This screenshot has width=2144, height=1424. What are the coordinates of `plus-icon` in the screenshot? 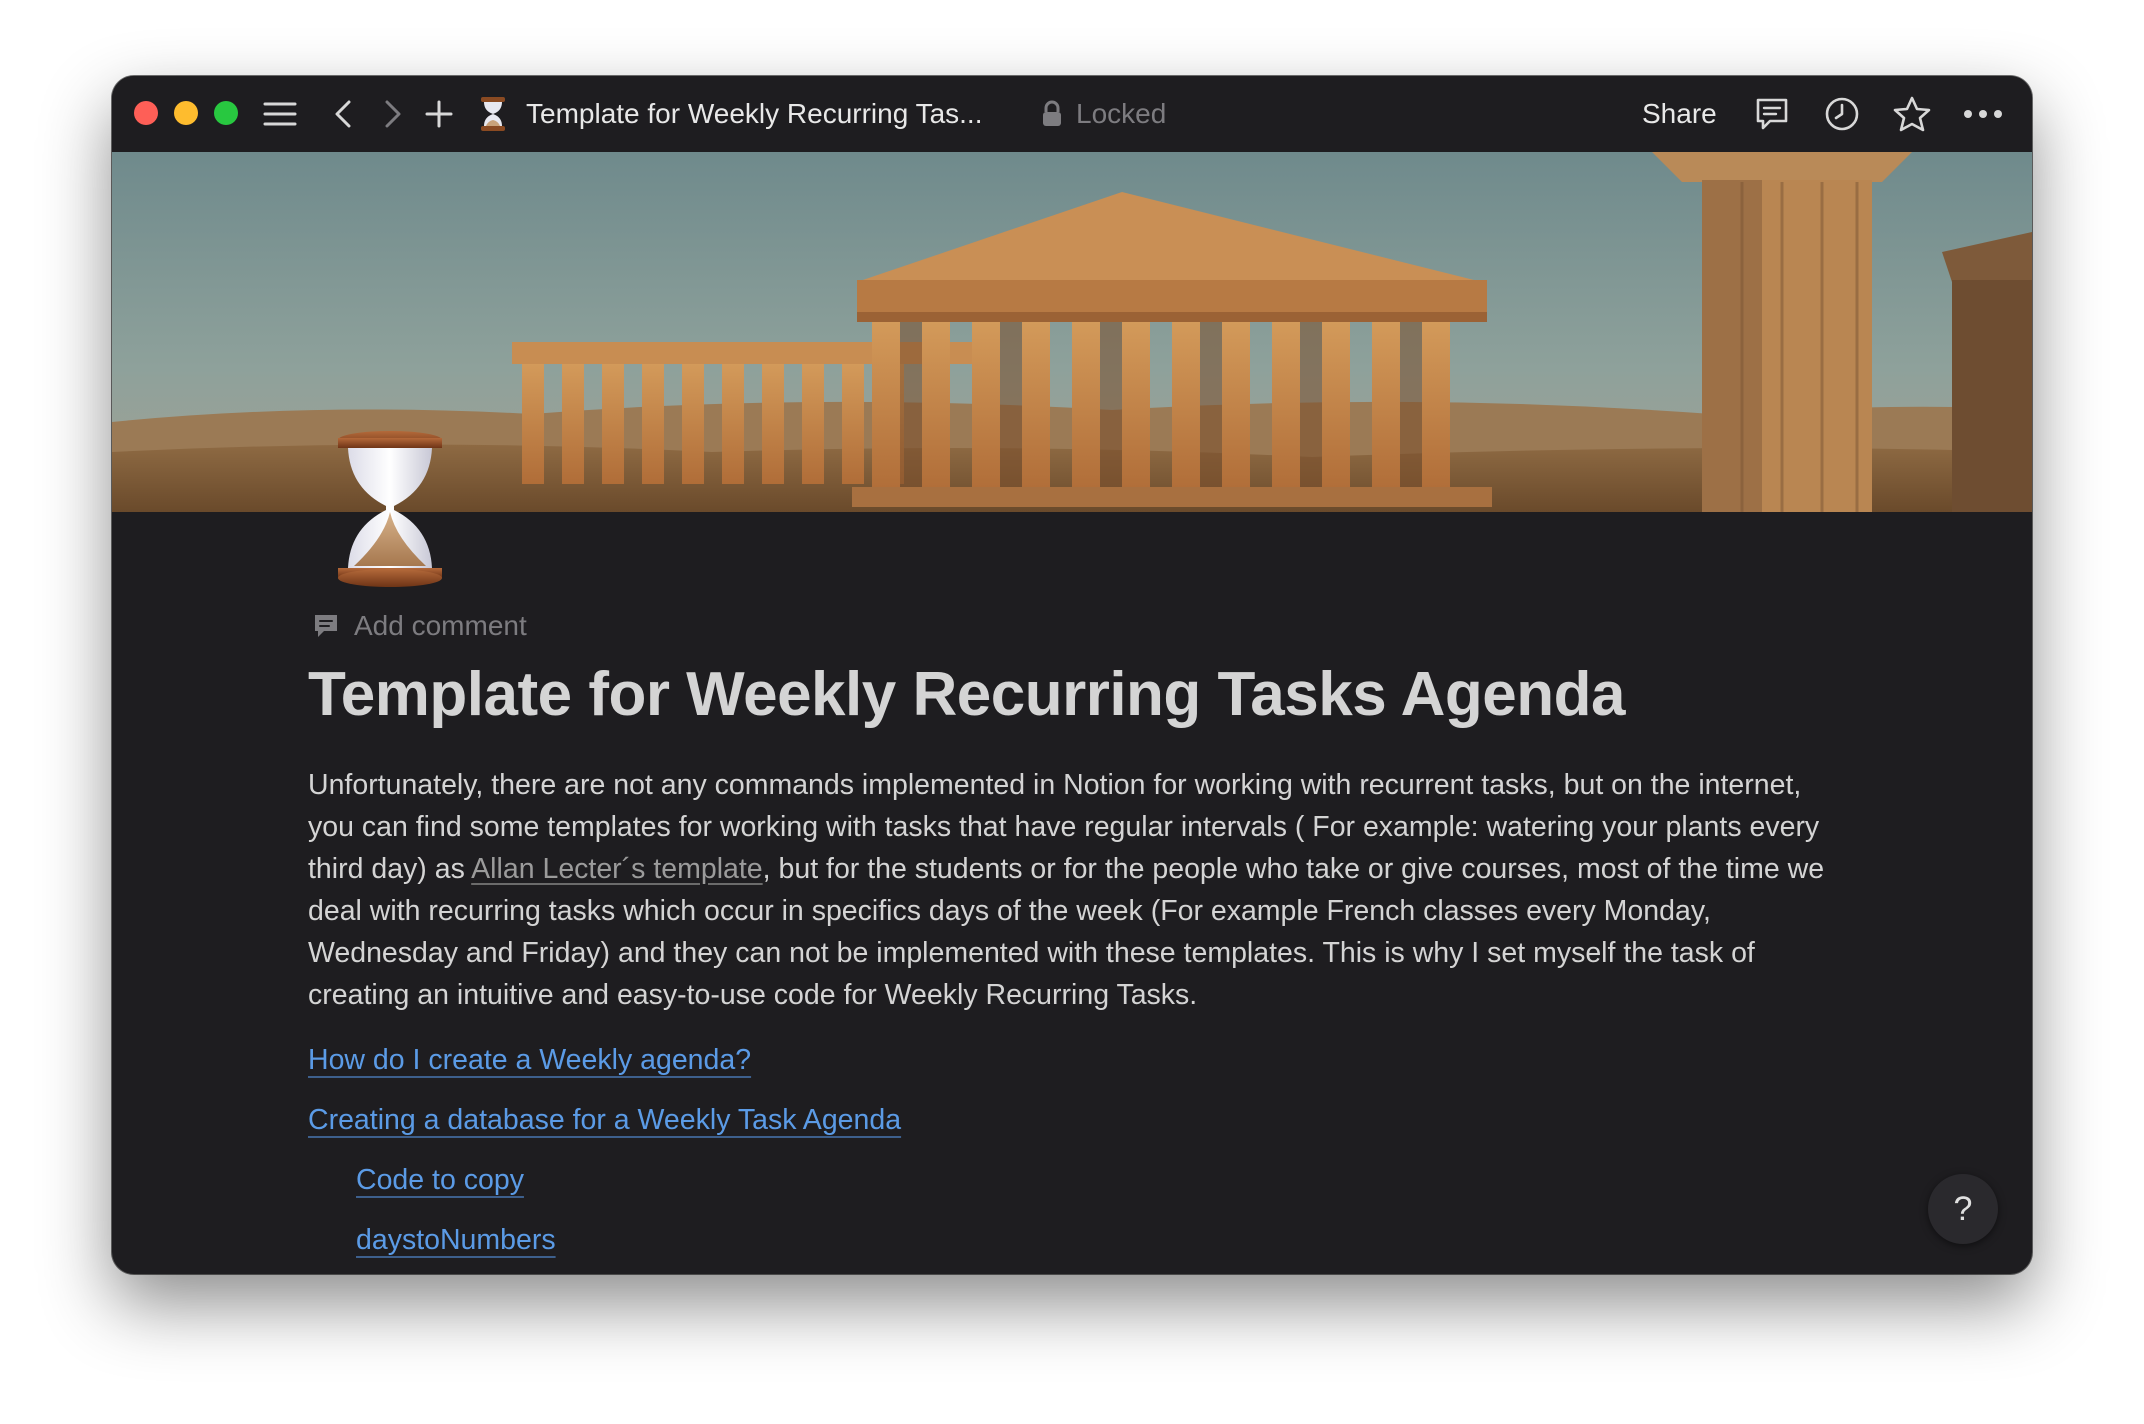 It's located at (439, 114).